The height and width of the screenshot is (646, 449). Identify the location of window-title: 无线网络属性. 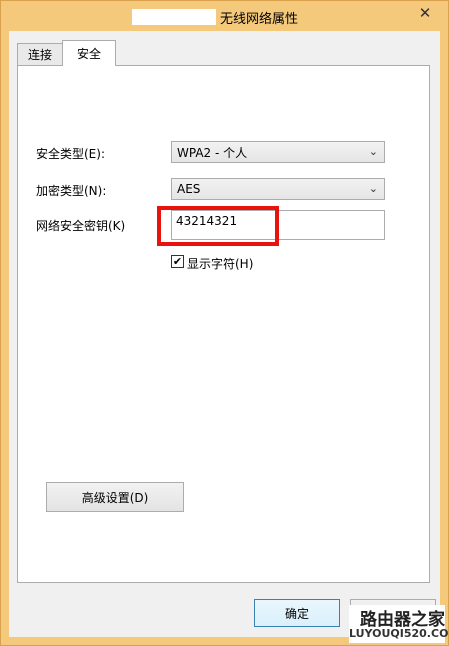
(259, 19).